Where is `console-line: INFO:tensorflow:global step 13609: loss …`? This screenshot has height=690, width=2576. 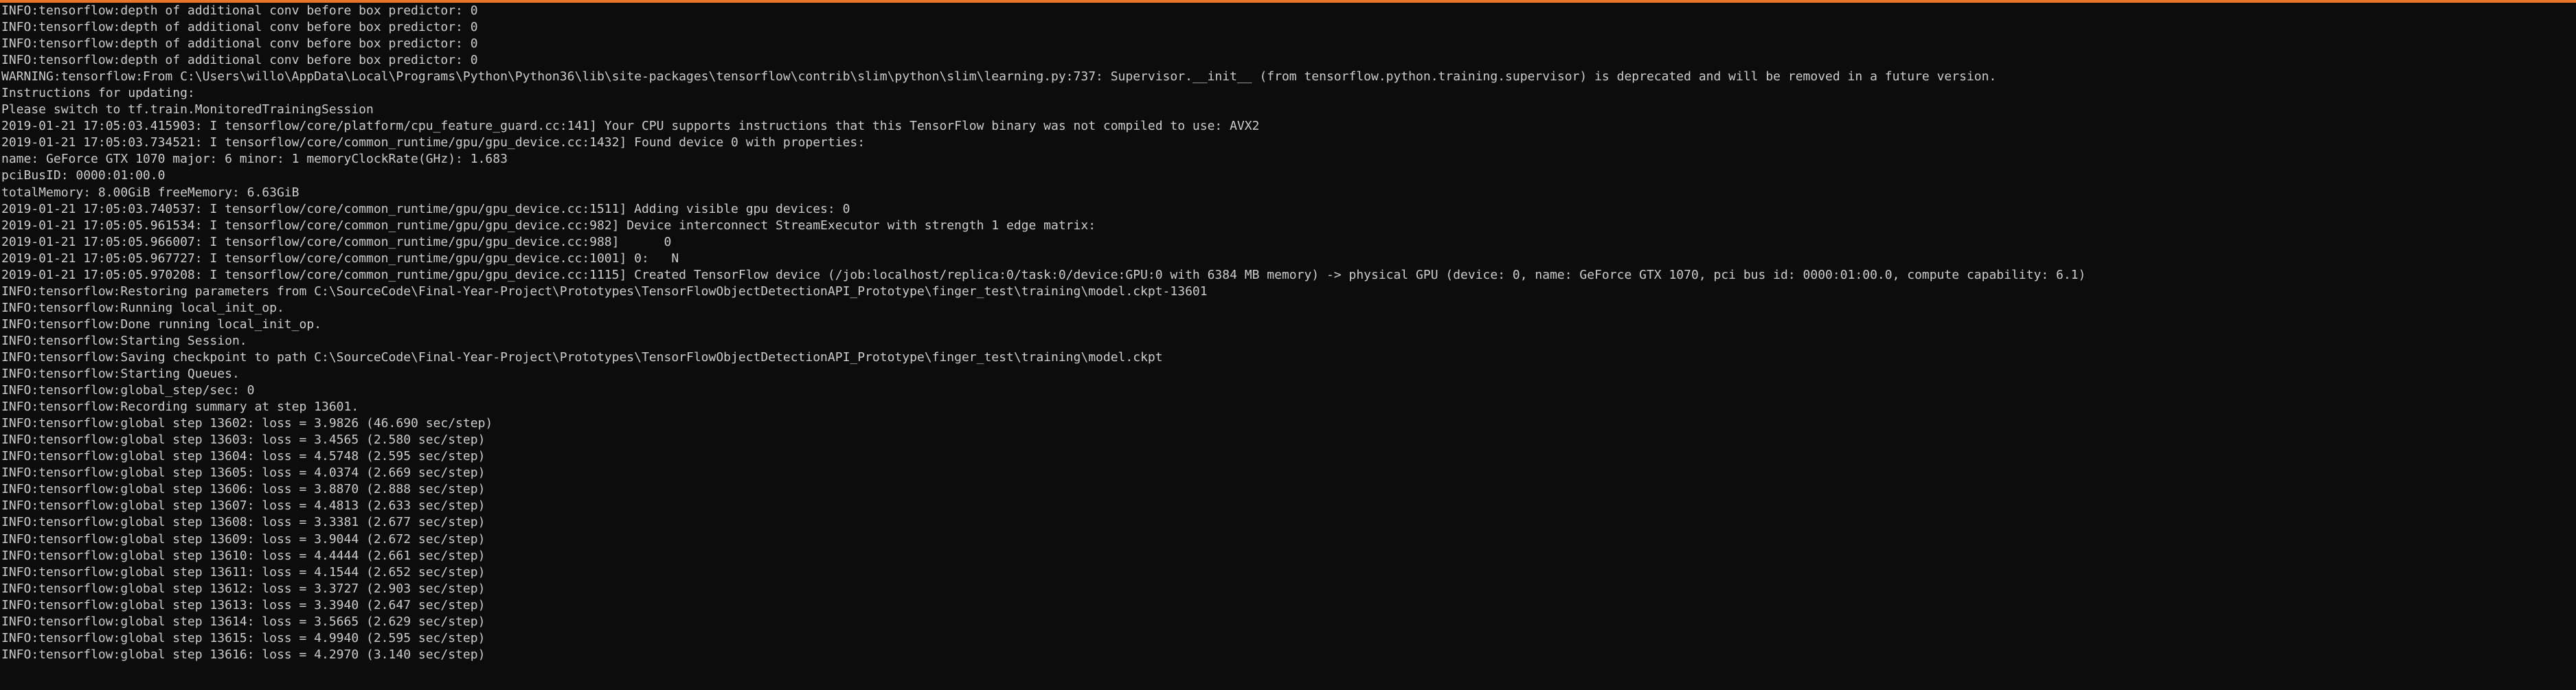
console-line: INFO:tensorflow:global step 13609: loss … is located at coordinates (243, 539).